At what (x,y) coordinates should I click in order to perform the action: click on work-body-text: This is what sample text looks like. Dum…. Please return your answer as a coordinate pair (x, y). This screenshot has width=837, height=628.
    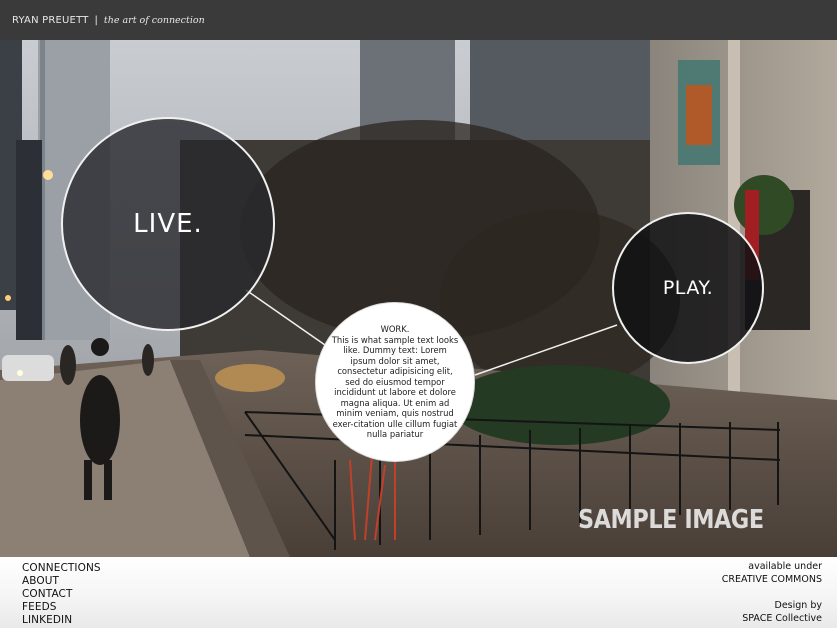
    Looking at the image, I should click on (395, 387).